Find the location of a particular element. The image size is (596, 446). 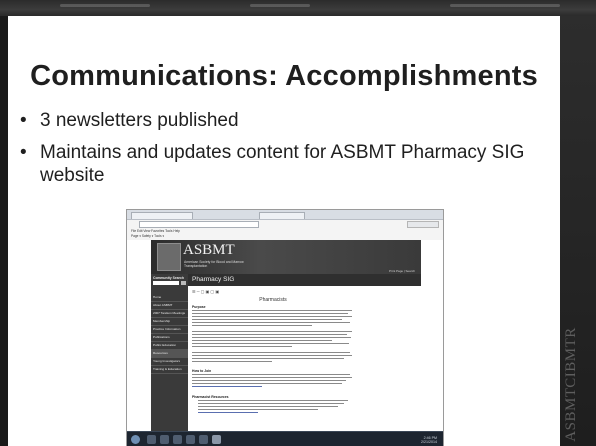

browser-toolbar: Page ▾ Safety ▾ Tools ▾ is located at coordinates (148, 236).